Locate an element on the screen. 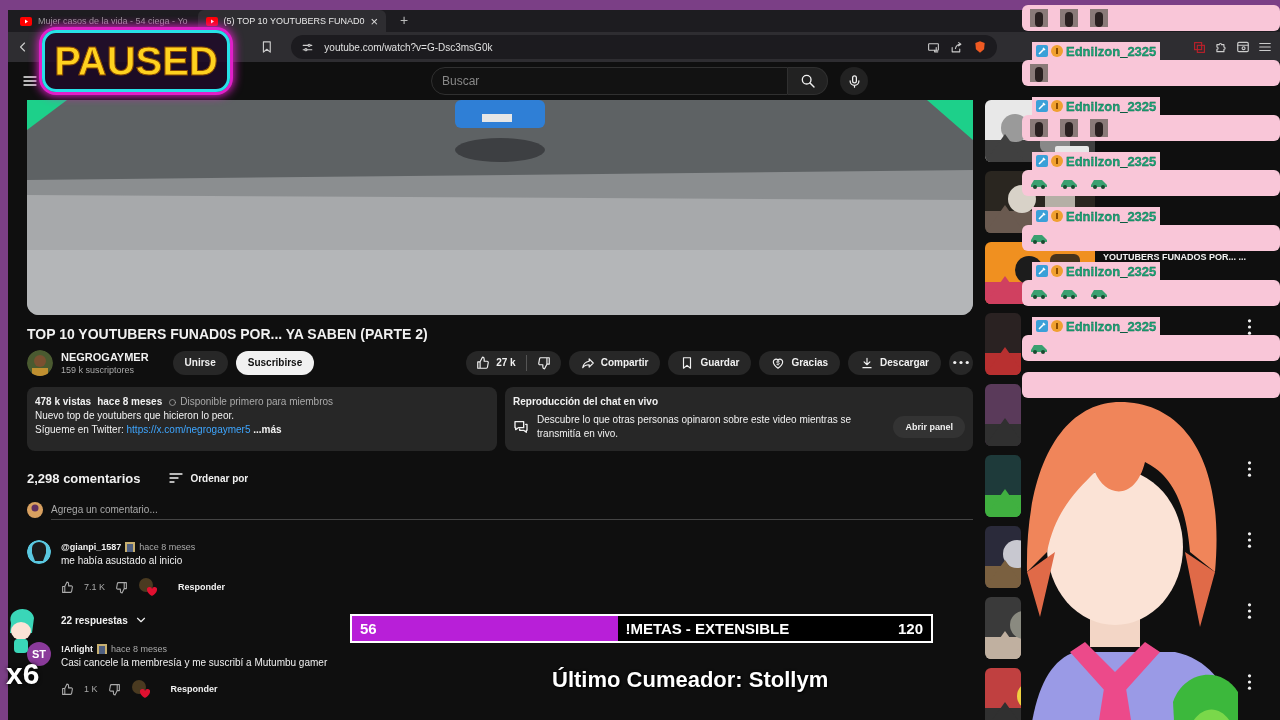  member-badge-icon is located at coordinates (130, 547).